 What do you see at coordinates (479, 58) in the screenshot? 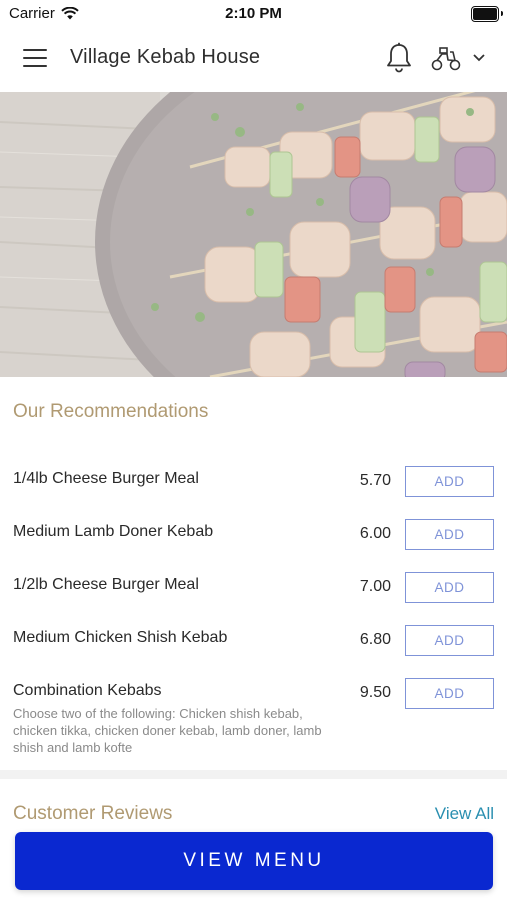
I see `chevron-down-icon` at bounding box center [479, 58].